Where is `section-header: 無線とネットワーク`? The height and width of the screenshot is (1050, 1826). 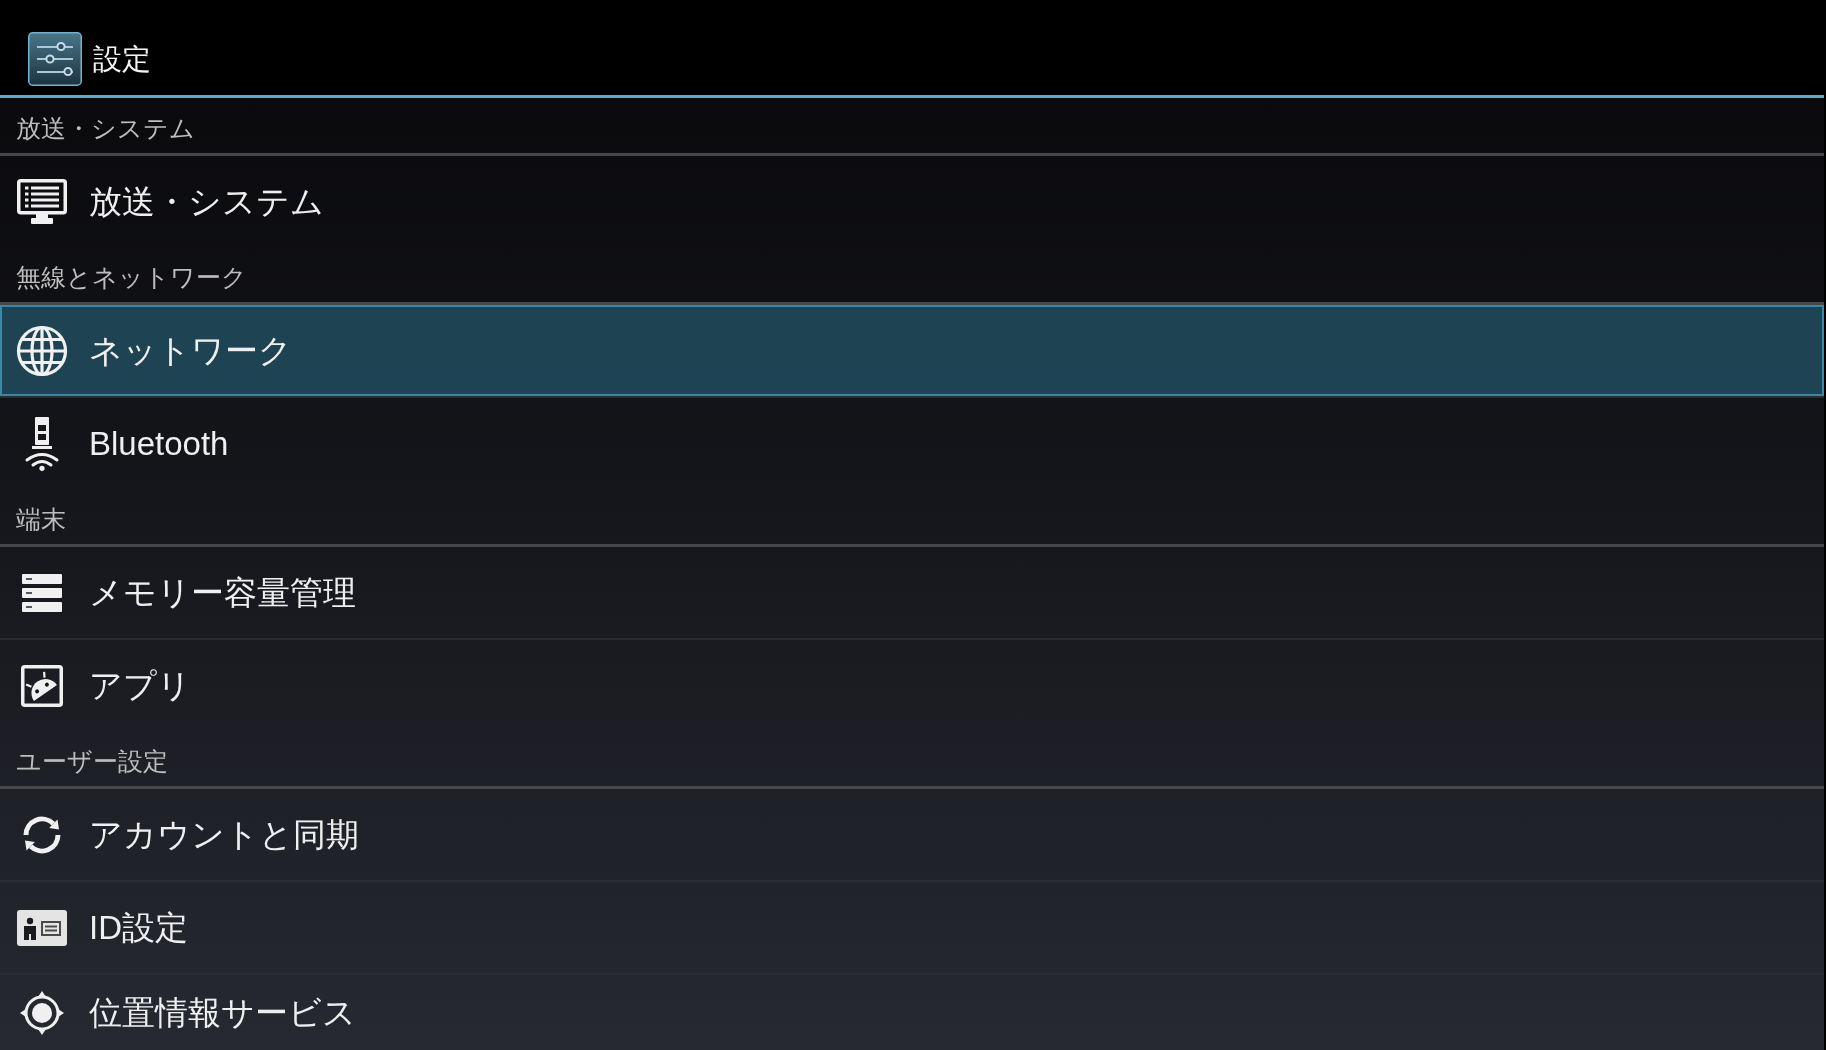 section-header: 無線とネットワーク is located at coordinates (131, 276).